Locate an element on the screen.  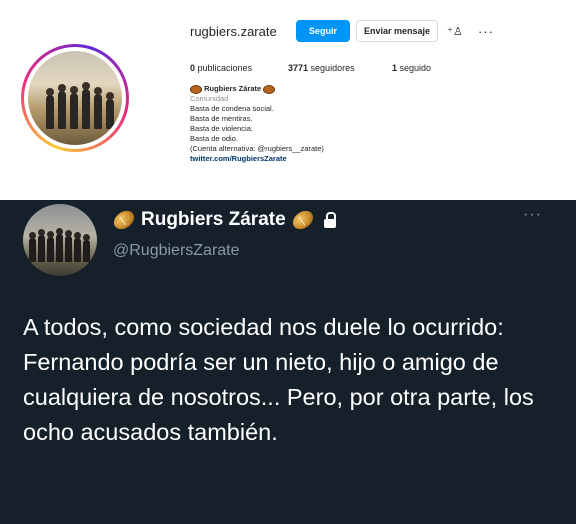
tweet-author-name-row: Rugbiers Zárate is located at coordinates (223, 220).